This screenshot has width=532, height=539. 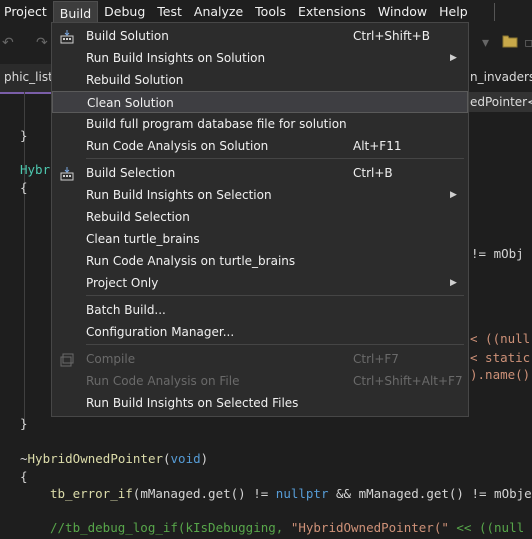 What do you see at coordinates (260, 261) in the screenshot?
I see `menu-item-code-analysis-project: Run Code Analysis on turtle_brains` at bounding box center [260, 261].